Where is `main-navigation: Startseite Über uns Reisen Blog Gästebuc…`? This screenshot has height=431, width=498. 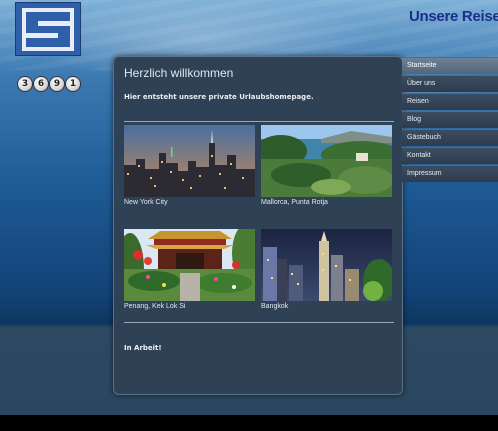
main-navigation: Startseite Über uns Reisen Blog Gästebuc… is located at coordinates (450, 120).